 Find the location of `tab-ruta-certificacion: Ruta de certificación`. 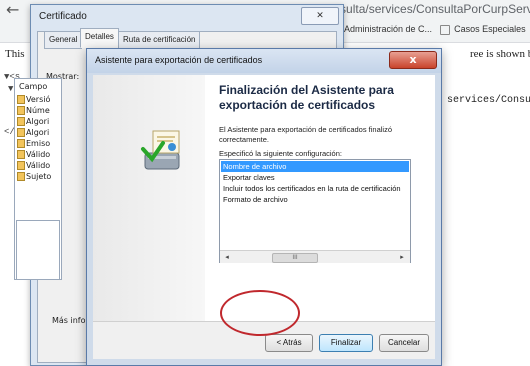

tab-ruta-certificacion: Ruta de certificación is located at coordinates (159, 40).